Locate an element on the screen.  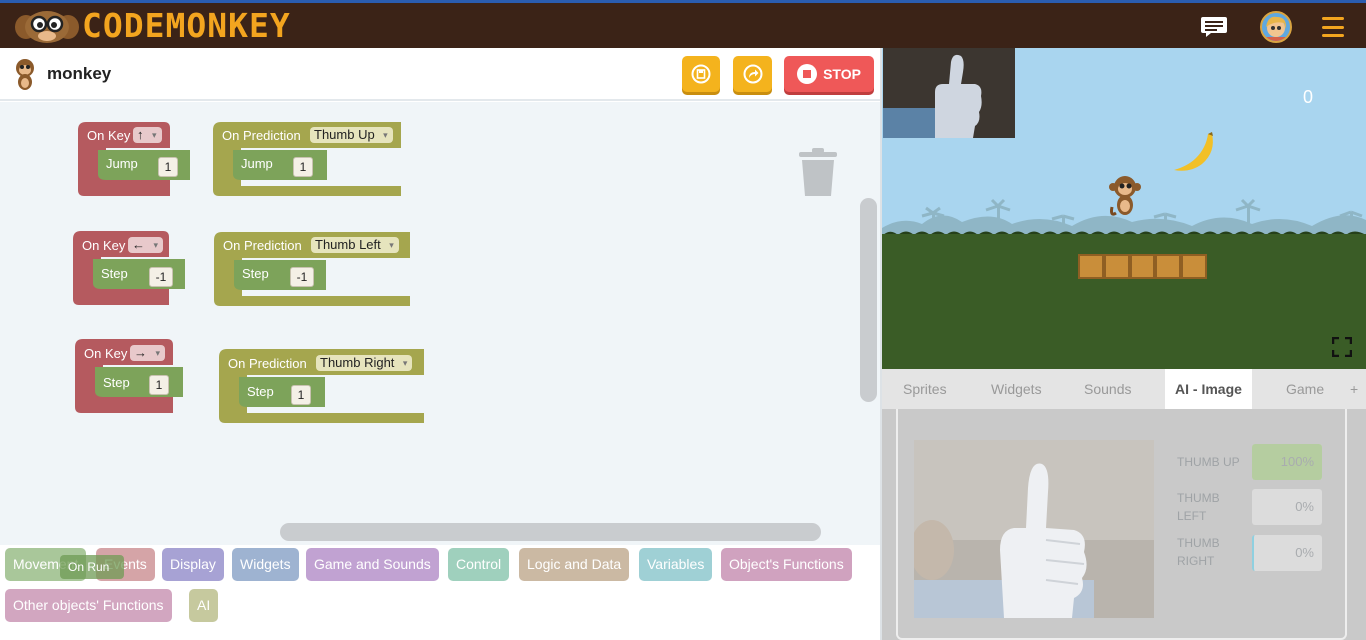
chat-icon is located at coordinates (1215, 27).